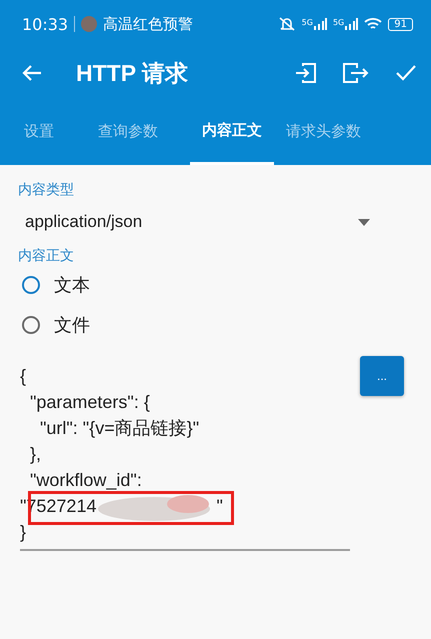 Image resolution: width=431 pixels, height=639 pixels. Describe the element at coordinates (373, 24) in the screenshot. I see `wifi-icon` at that location.